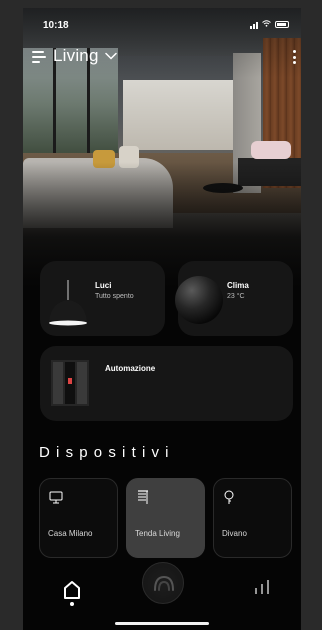 Image resolution: width=322 pixels, height=630 pixels. I want to click on monitor-icon, so click(56, 497).